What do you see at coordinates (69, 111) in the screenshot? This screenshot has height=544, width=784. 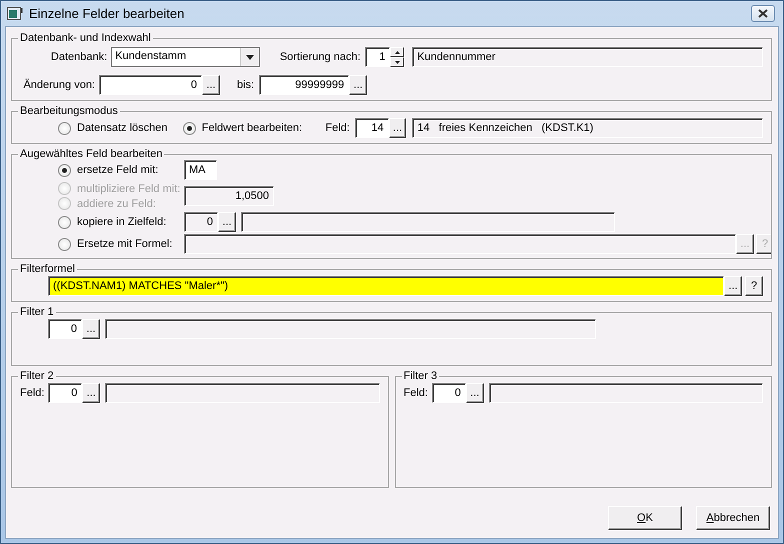 I see `group-title: Bearbeitungsmodus` at bounding box center [69, 111].